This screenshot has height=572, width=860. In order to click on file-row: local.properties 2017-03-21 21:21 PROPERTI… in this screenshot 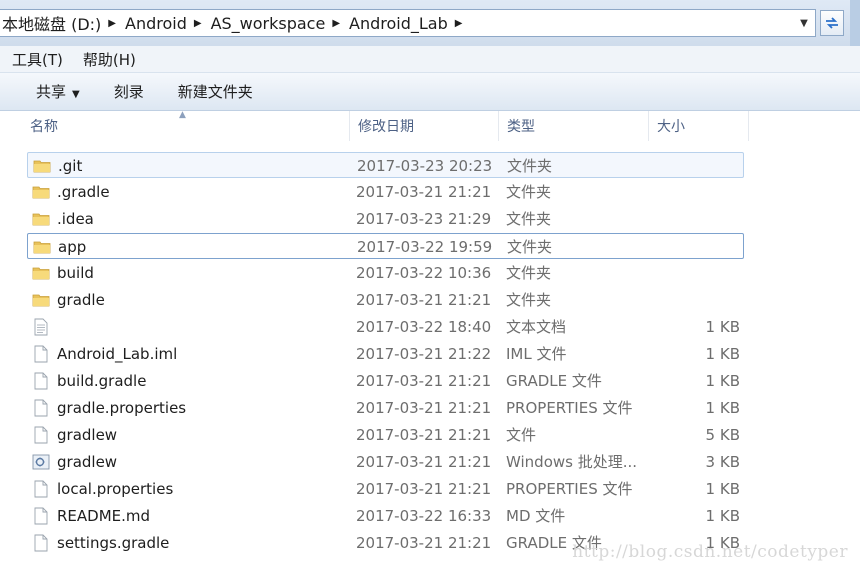, I will do `click(385, 489)`.